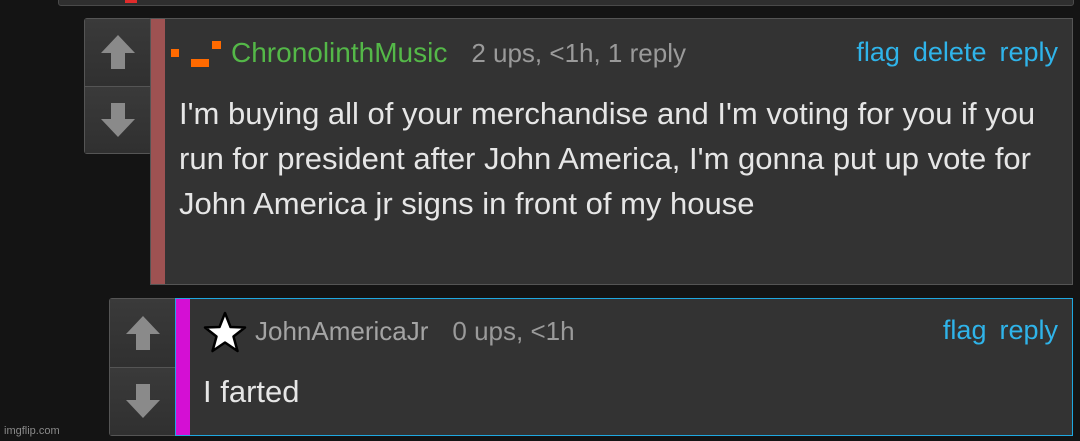 The height and width of the screenshot is (441, 1080). What do you see at coordinates (578, 53) in the screenshot?
I see `comment-meta: 2 ups, <1h, 1 reply` at bounding box center [578, 53].